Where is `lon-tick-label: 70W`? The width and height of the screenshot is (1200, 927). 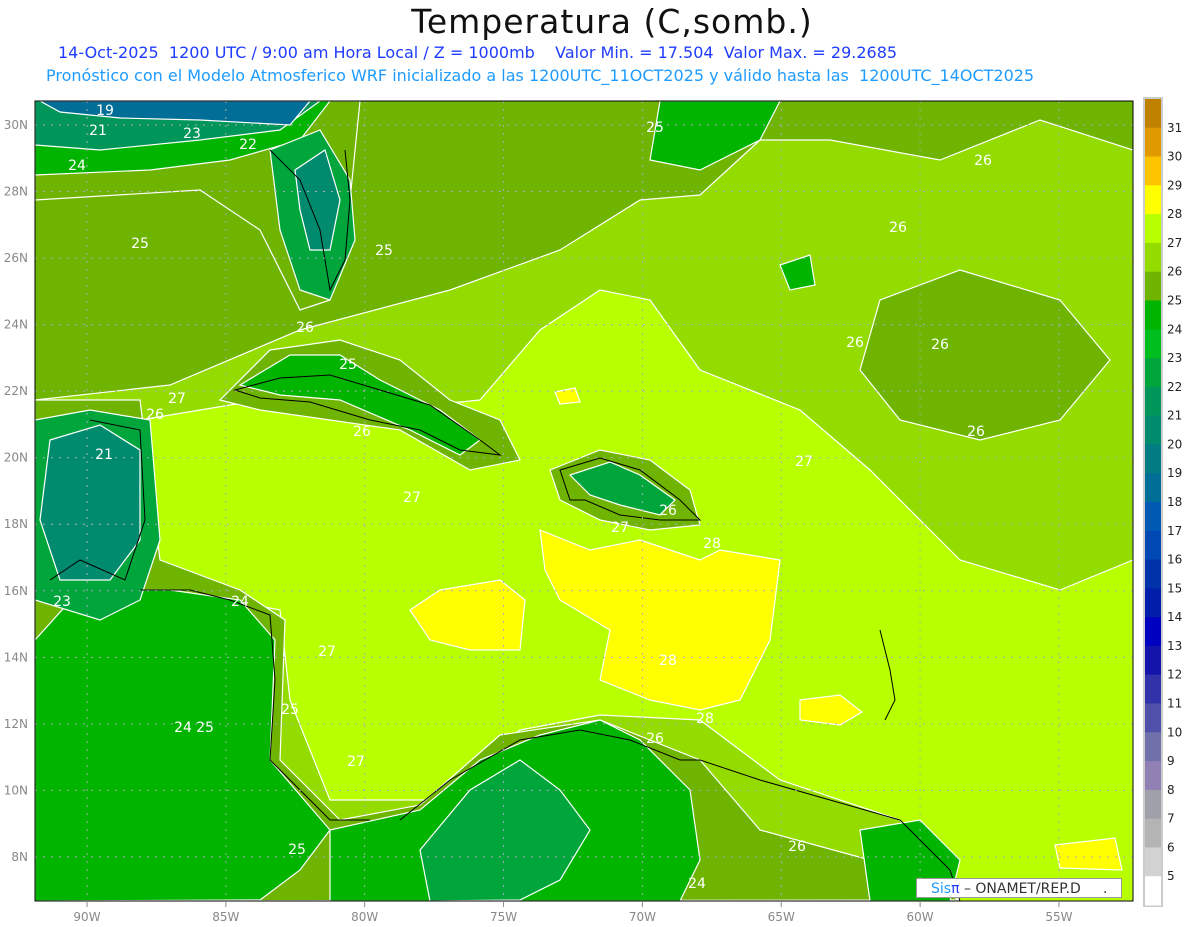
lon-tick-label: 70W is located at coordinates (642, 917).